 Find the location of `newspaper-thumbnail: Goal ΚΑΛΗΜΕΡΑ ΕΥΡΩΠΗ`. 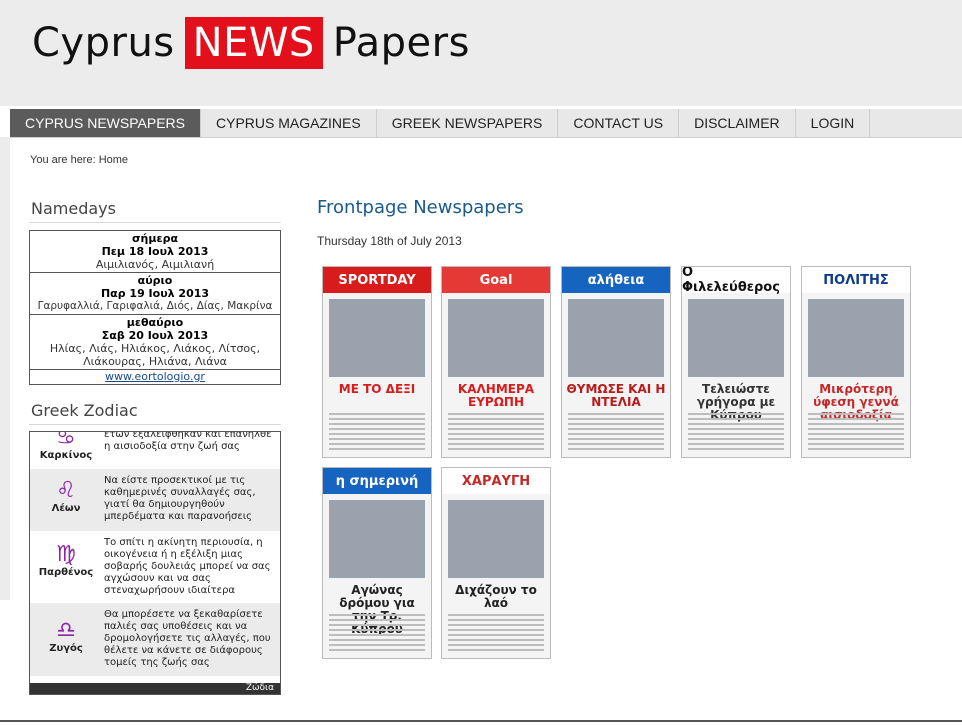

newspaper-thumbnail: Goal ΚΑΛΗΜΕΡΑ ΕΥΡΩΠΗ is located at coordinates (496, 362).